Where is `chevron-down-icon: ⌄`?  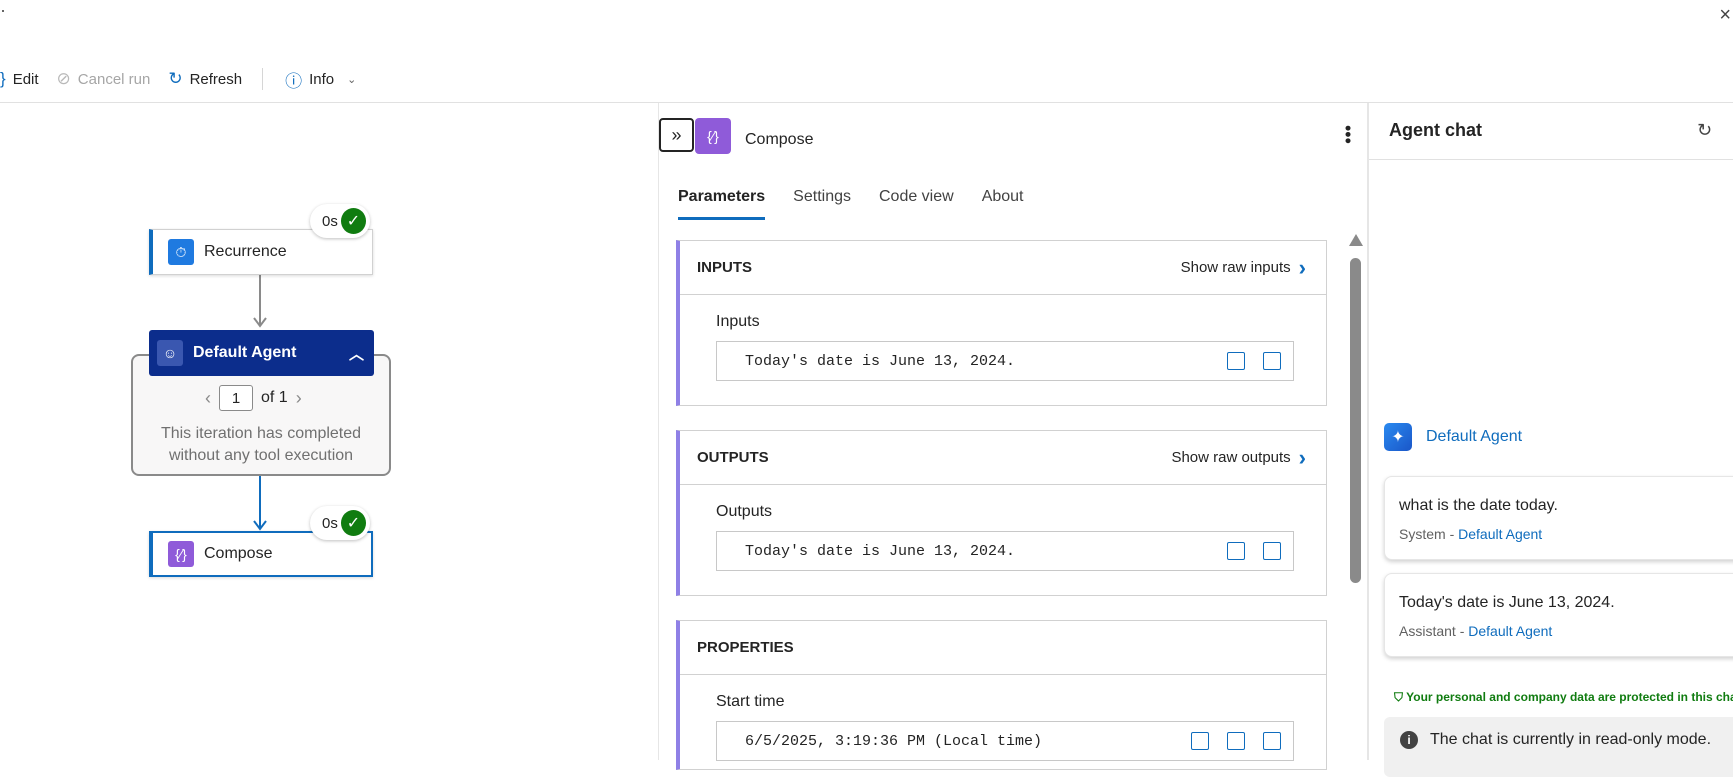 chevron-down-icon: ⌄ is located at coordinates (352, 79).